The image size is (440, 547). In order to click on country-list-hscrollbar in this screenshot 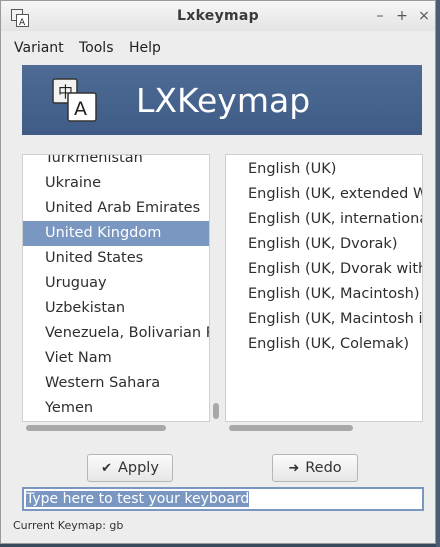, I will do `click(96, 428)`.